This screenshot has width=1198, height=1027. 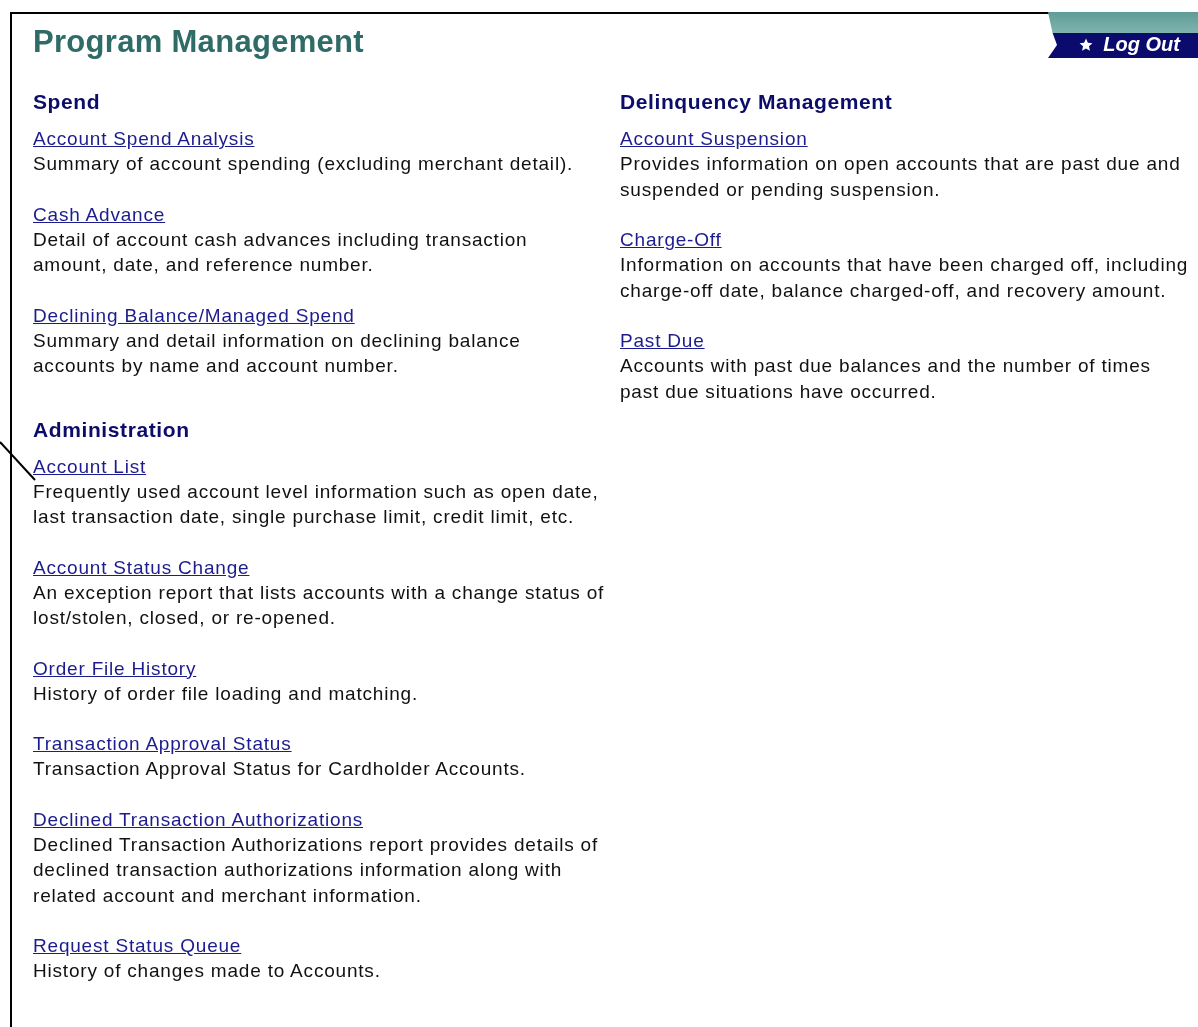 I want to click on report-link: Declined Transaction Authorizations, so click(x=198, y=819).